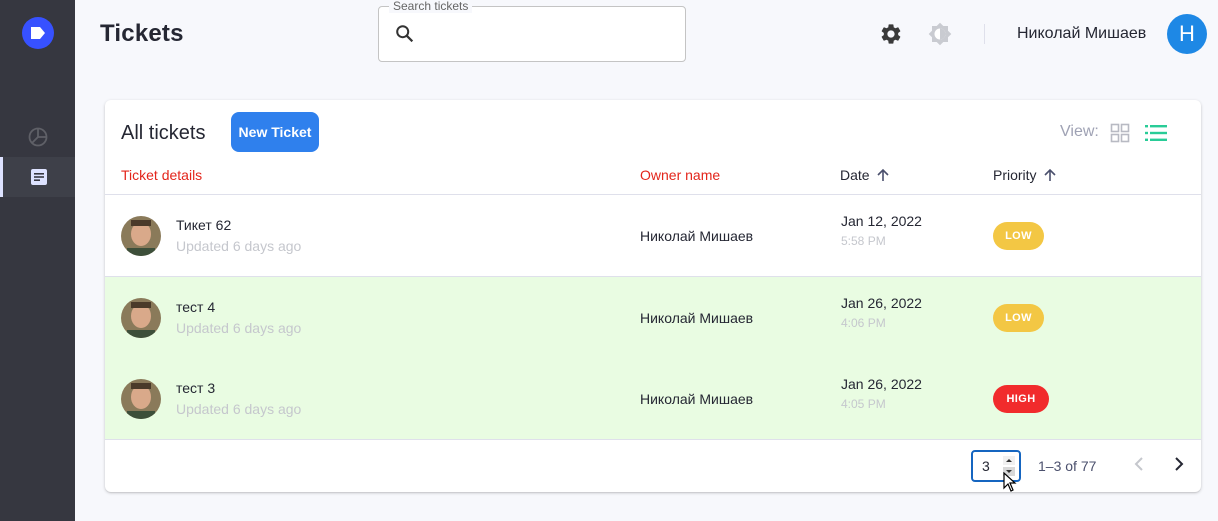 The height and width of the screenshot is (521, 1218). I want to click on list-view-icon, so click(1156, 133).